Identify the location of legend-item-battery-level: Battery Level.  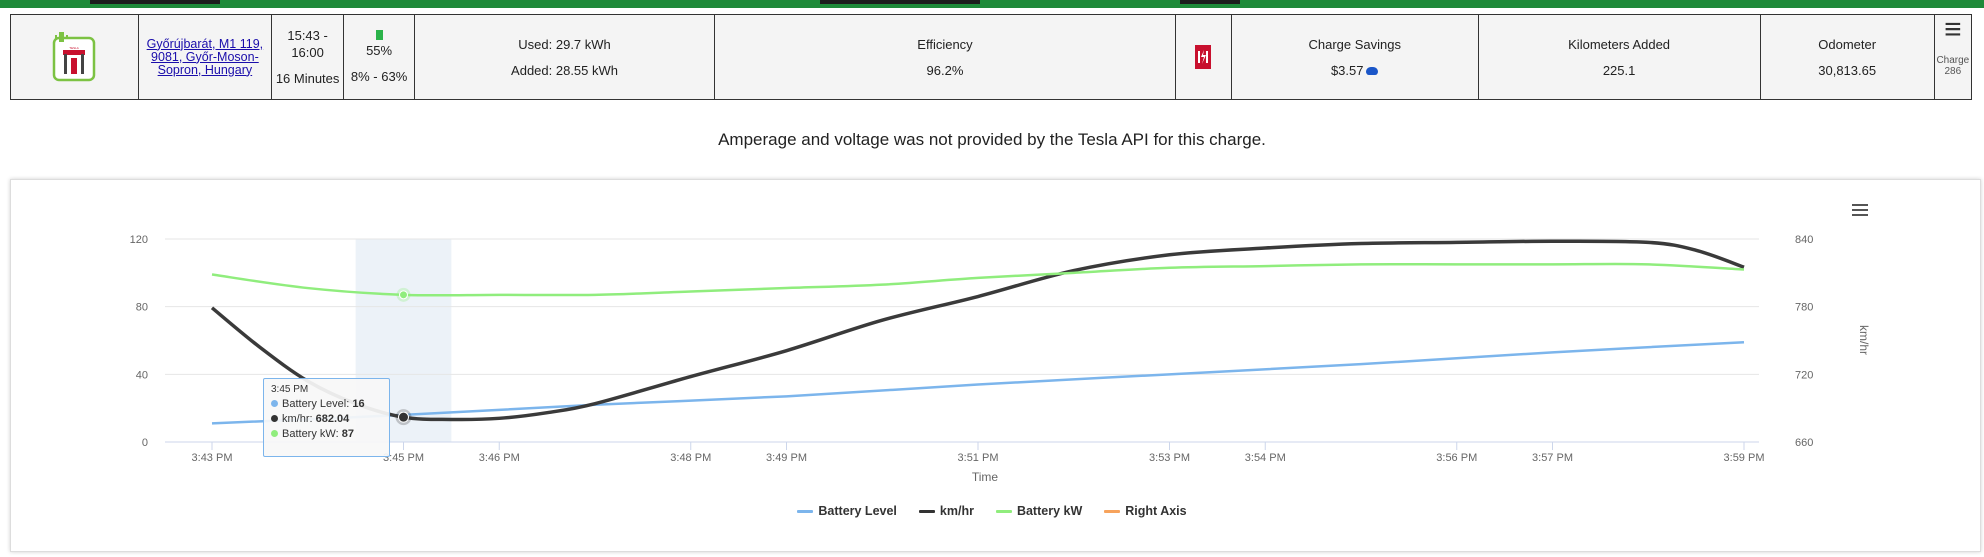
(847, 511).